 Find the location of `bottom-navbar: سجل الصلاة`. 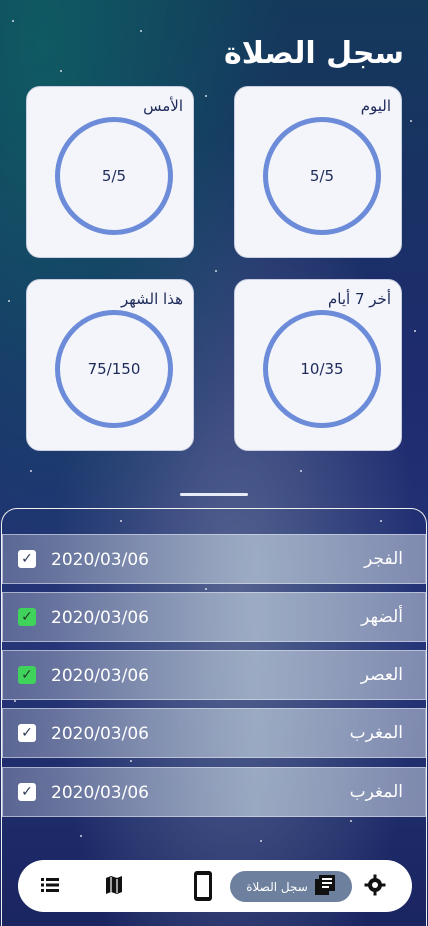

bottom-navbar: سجل الصلاة is located at coordinates (215, 886).